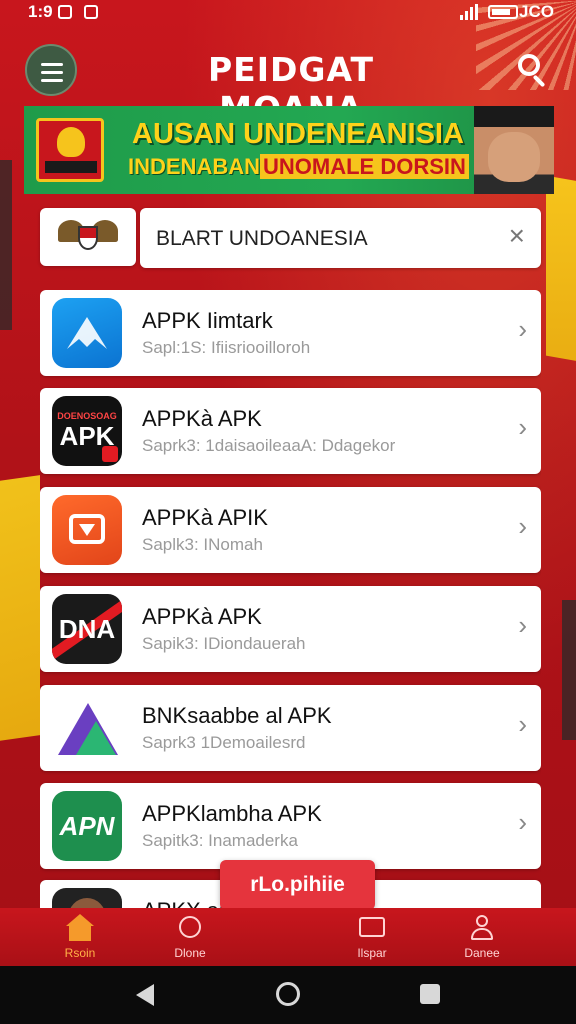 The height and width of the screenshot is (1024, 576). Describe the element at coordinates (262, 238) in the screenshot. I see `search-input-value: BLART UNDOANESIA` at that location.